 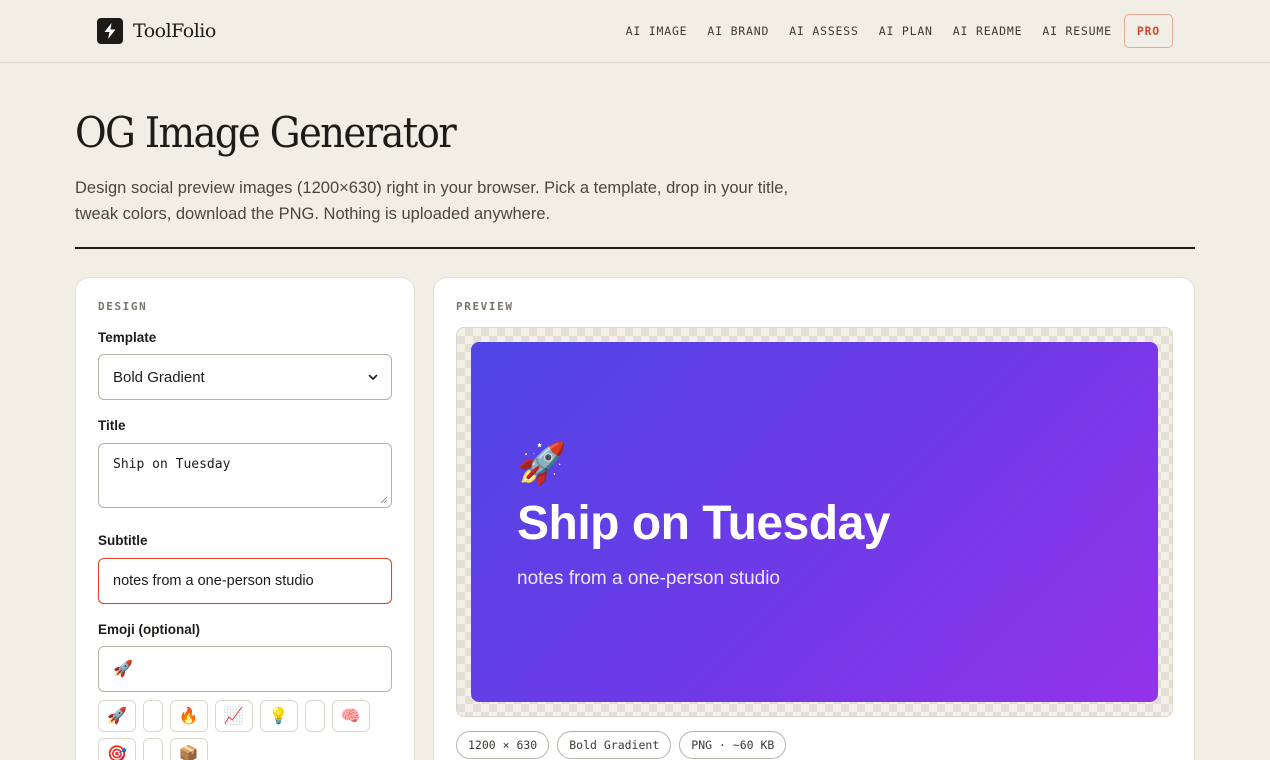 I want to click on nav-ai-readme: AI README, so click(x=988, y=31).